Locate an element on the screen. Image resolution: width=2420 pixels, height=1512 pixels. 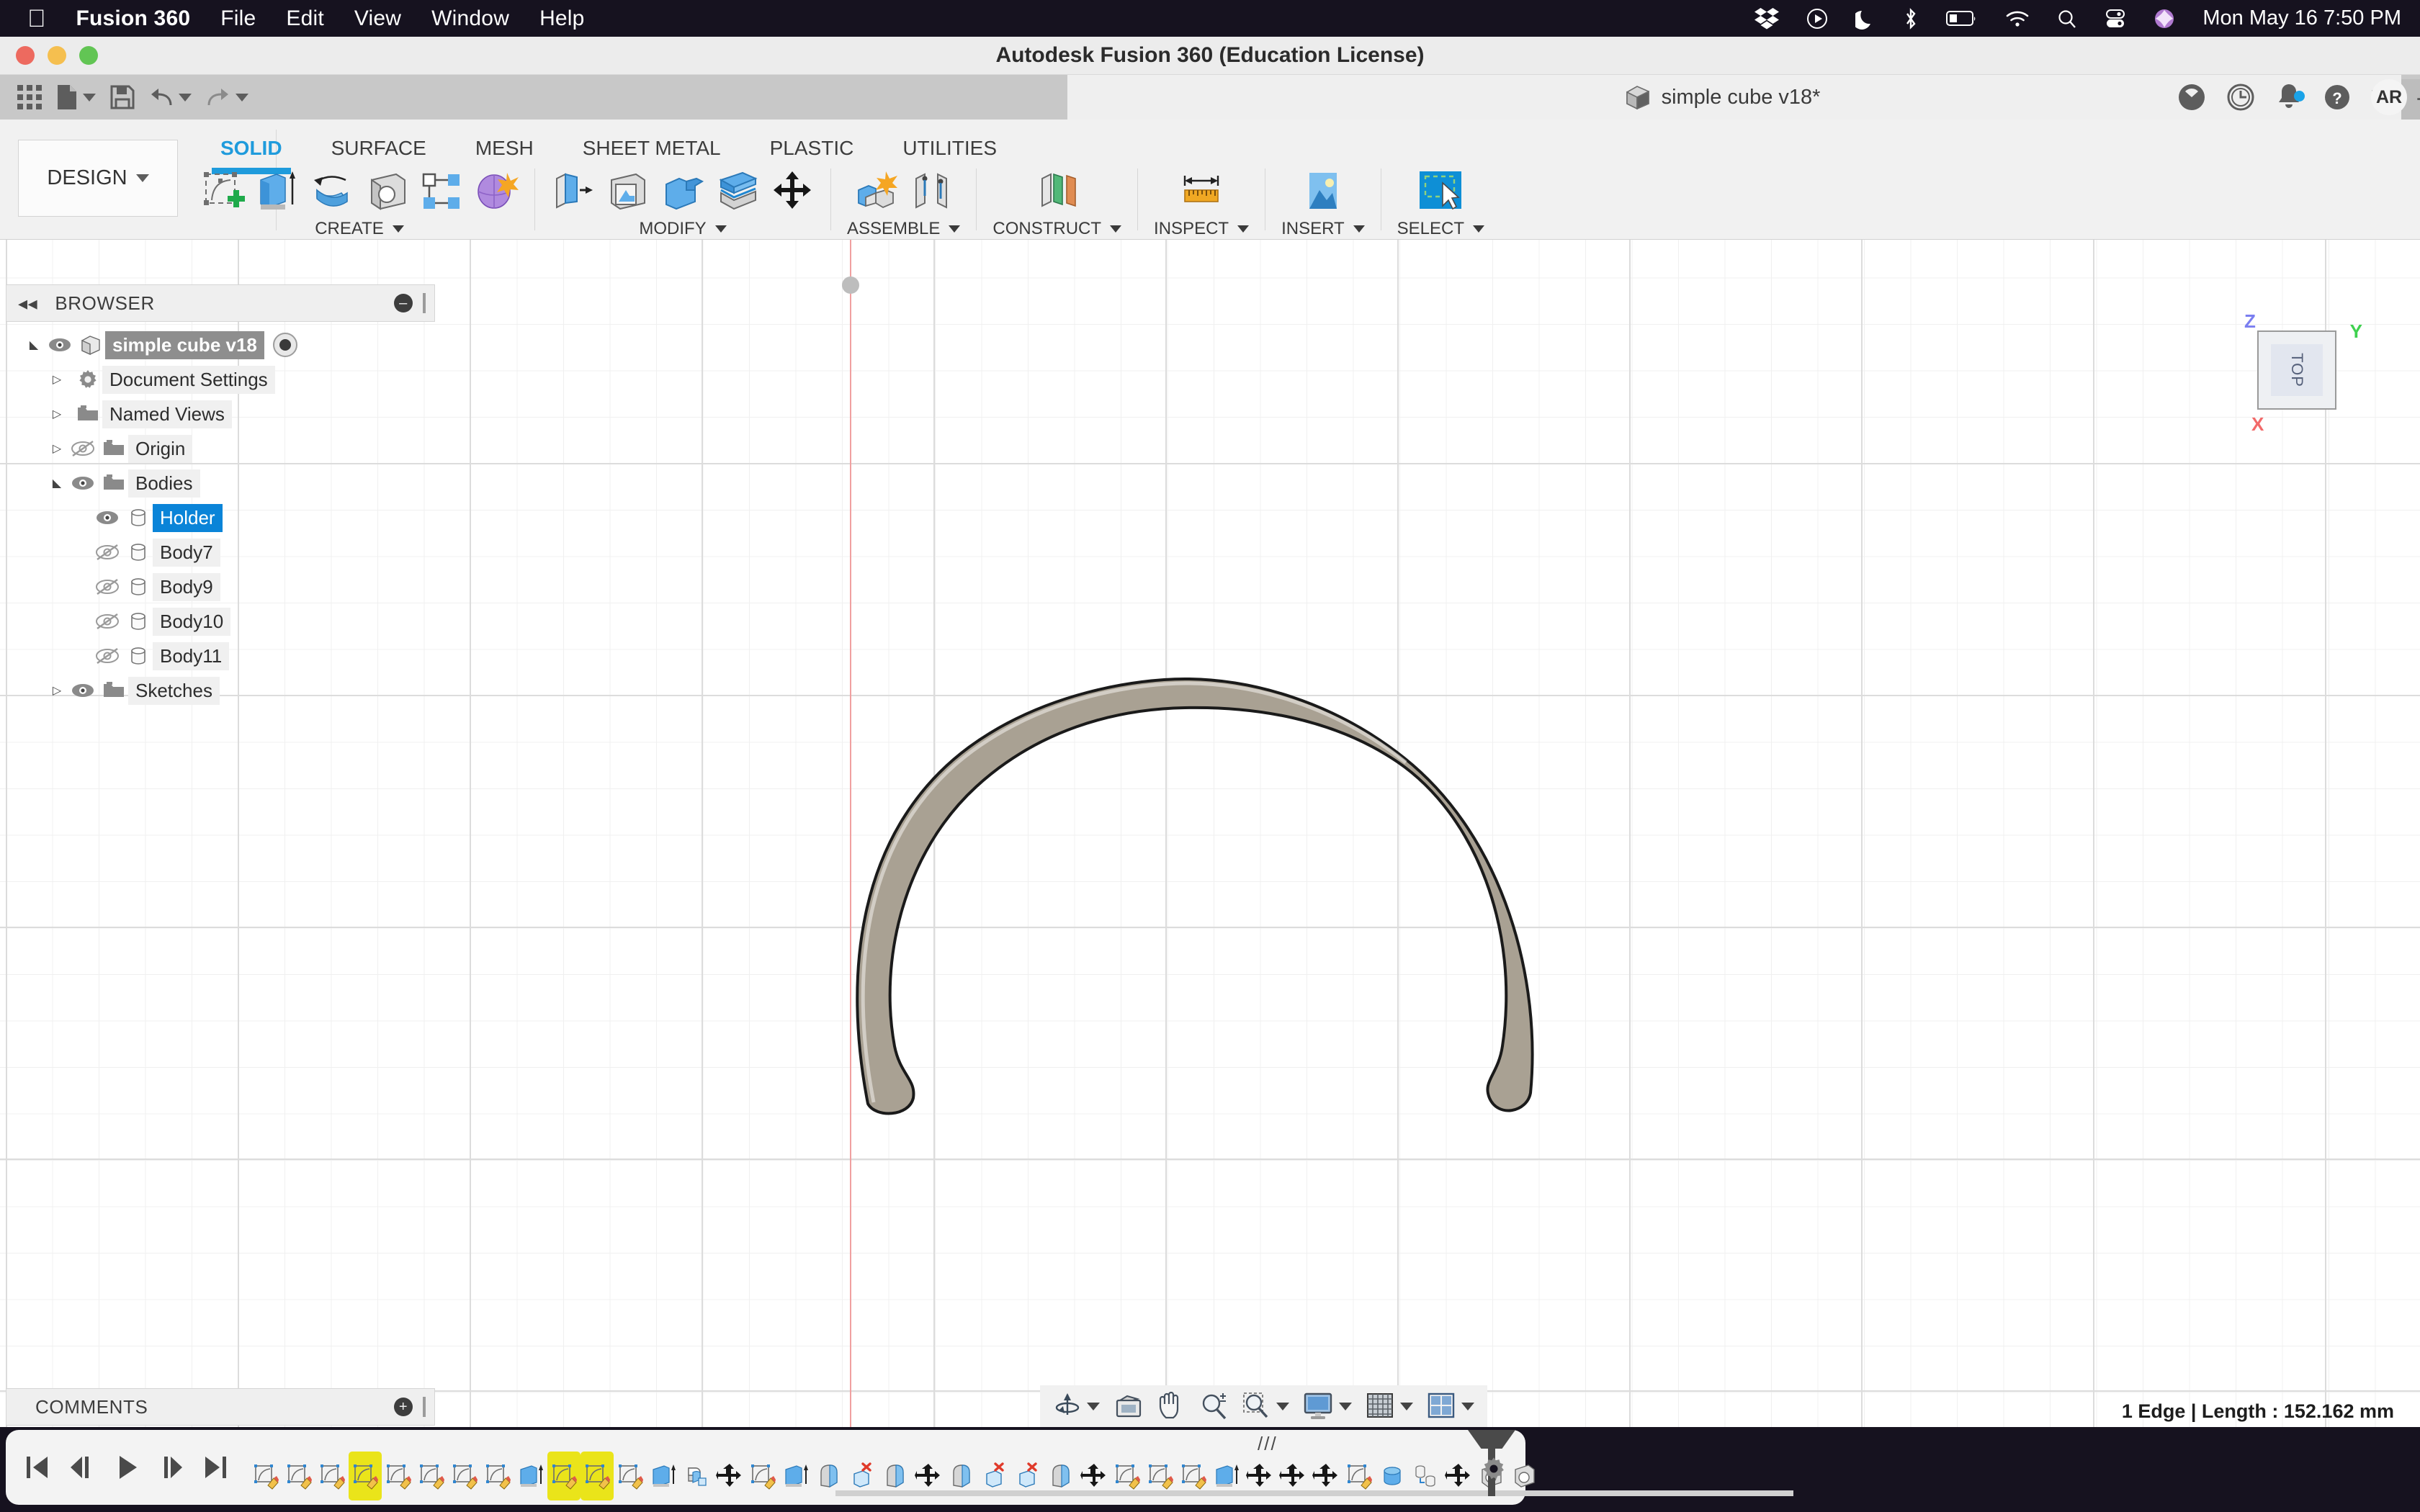
play-icon is located at coordinates (127, 1467).